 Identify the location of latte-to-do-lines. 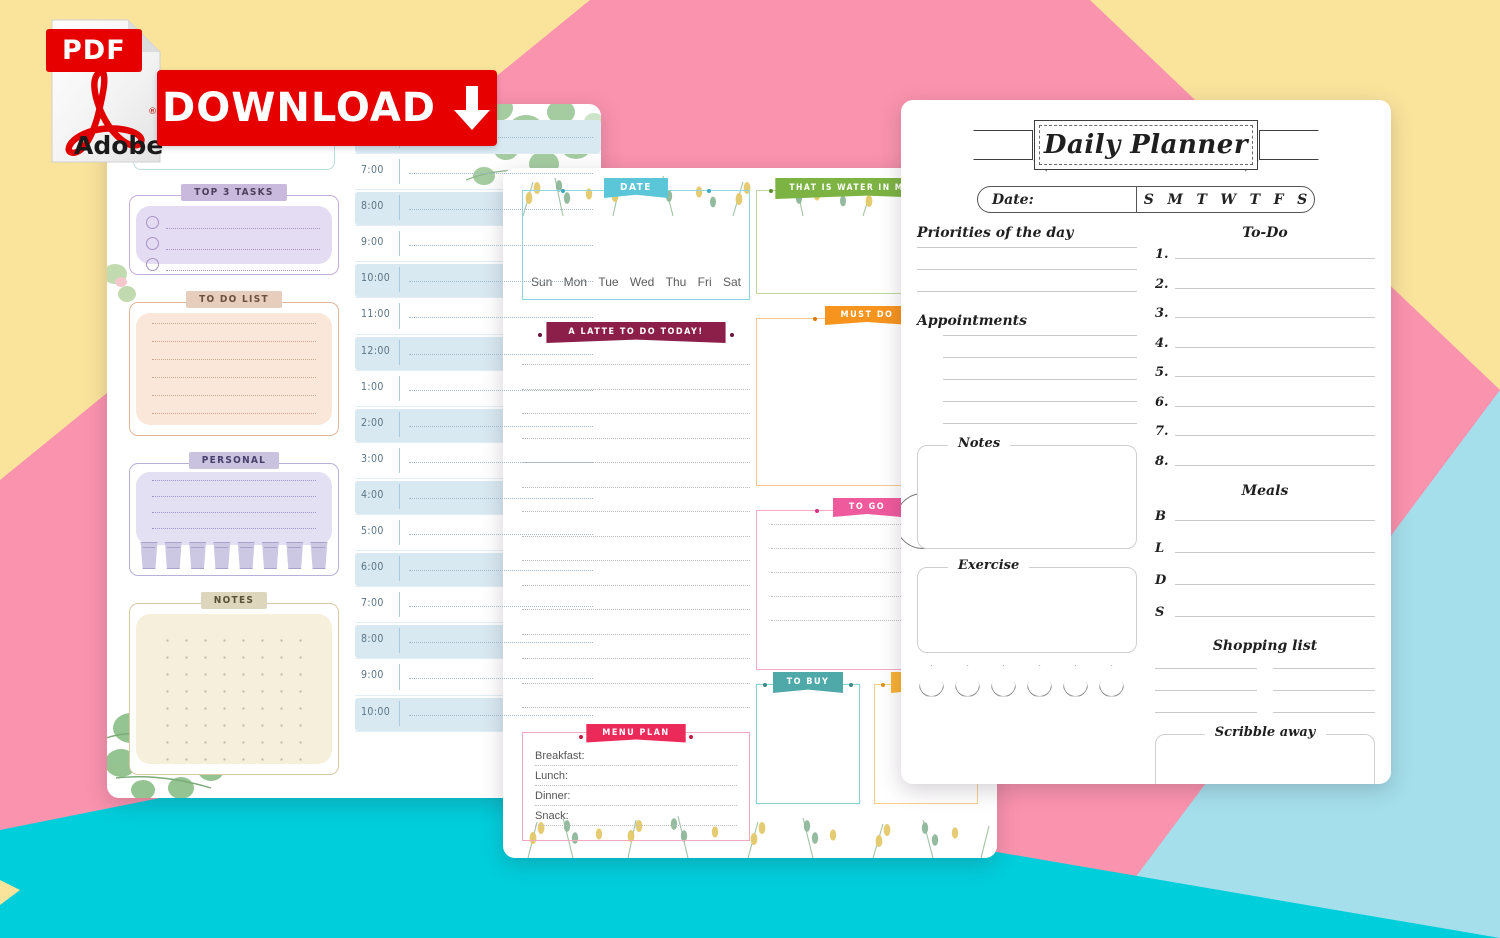
(636, 536).